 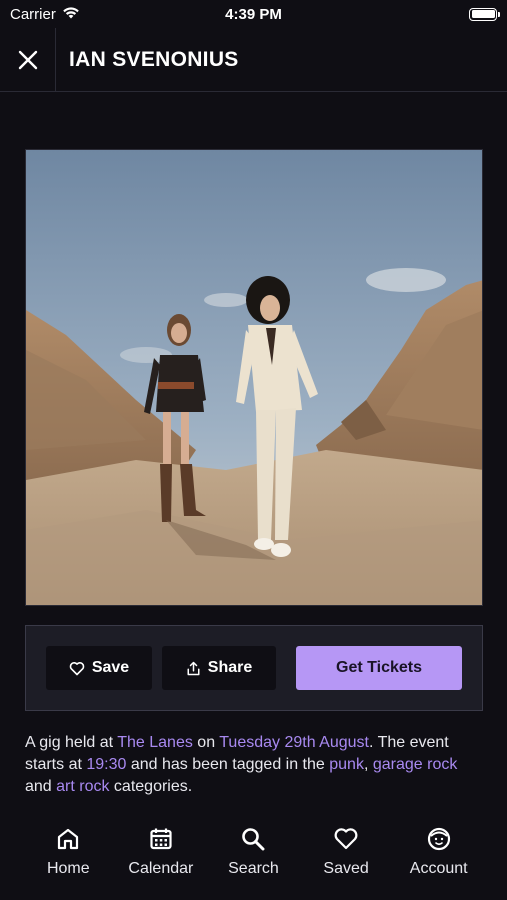 What do you see at coordinates (82, 786) in the screenshot?
I see `tag-link-art-rock: art rock` at bounding box center [82, 786].